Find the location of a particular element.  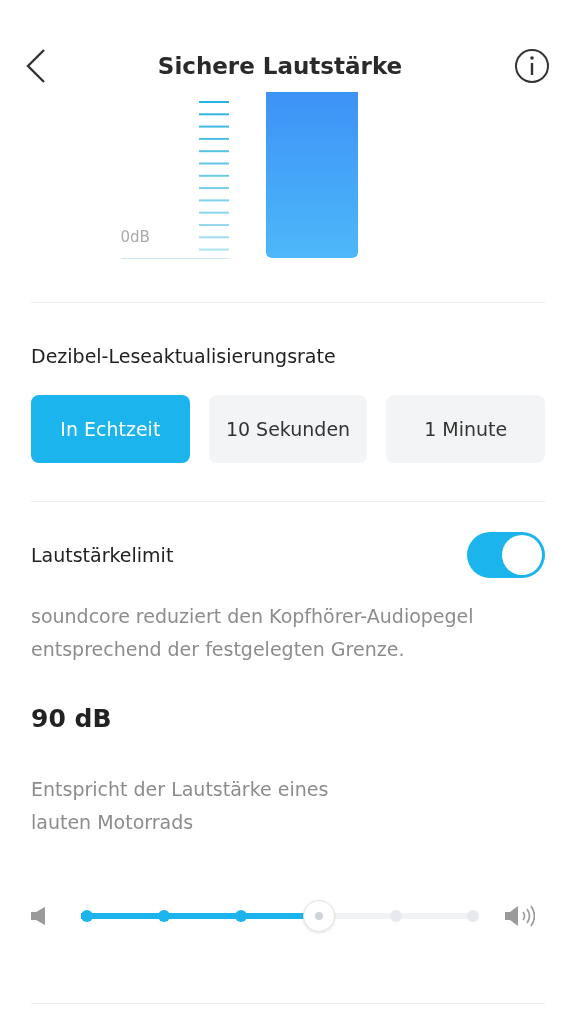

decibel-label: 0dB is located at coordinates (135, 237).